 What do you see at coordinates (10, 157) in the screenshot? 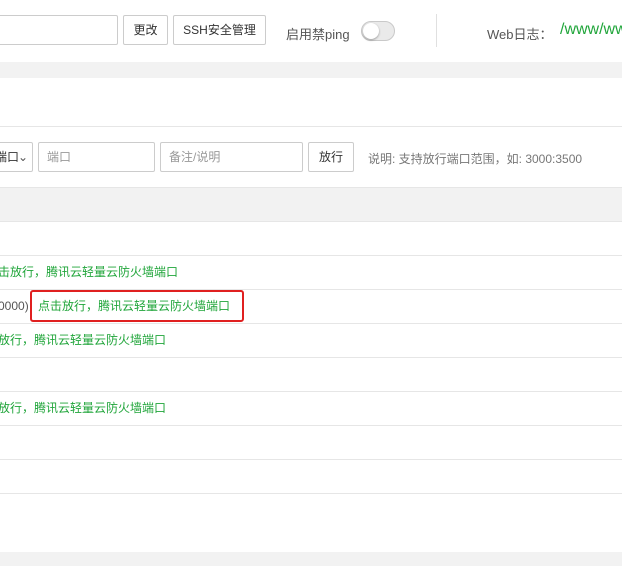
I see `protocol-select-value: 端口` at bounding box center [10, 157].